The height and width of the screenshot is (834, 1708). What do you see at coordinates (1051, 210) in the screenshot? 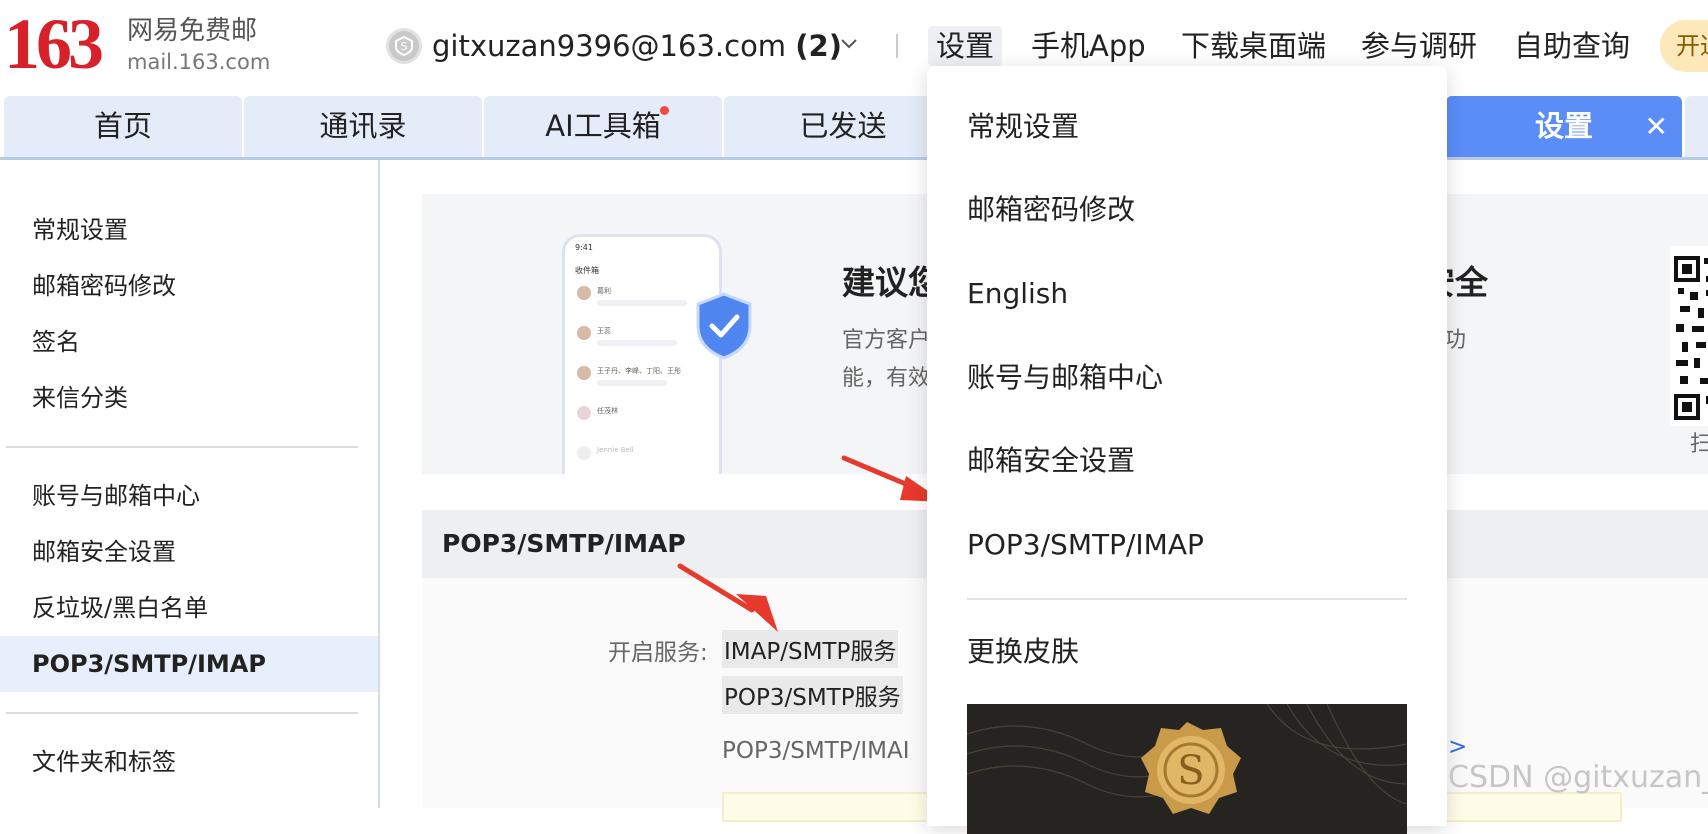
I see `dropdown-item-password: 邮箱密码修改` at bounding box center [1051, 210].